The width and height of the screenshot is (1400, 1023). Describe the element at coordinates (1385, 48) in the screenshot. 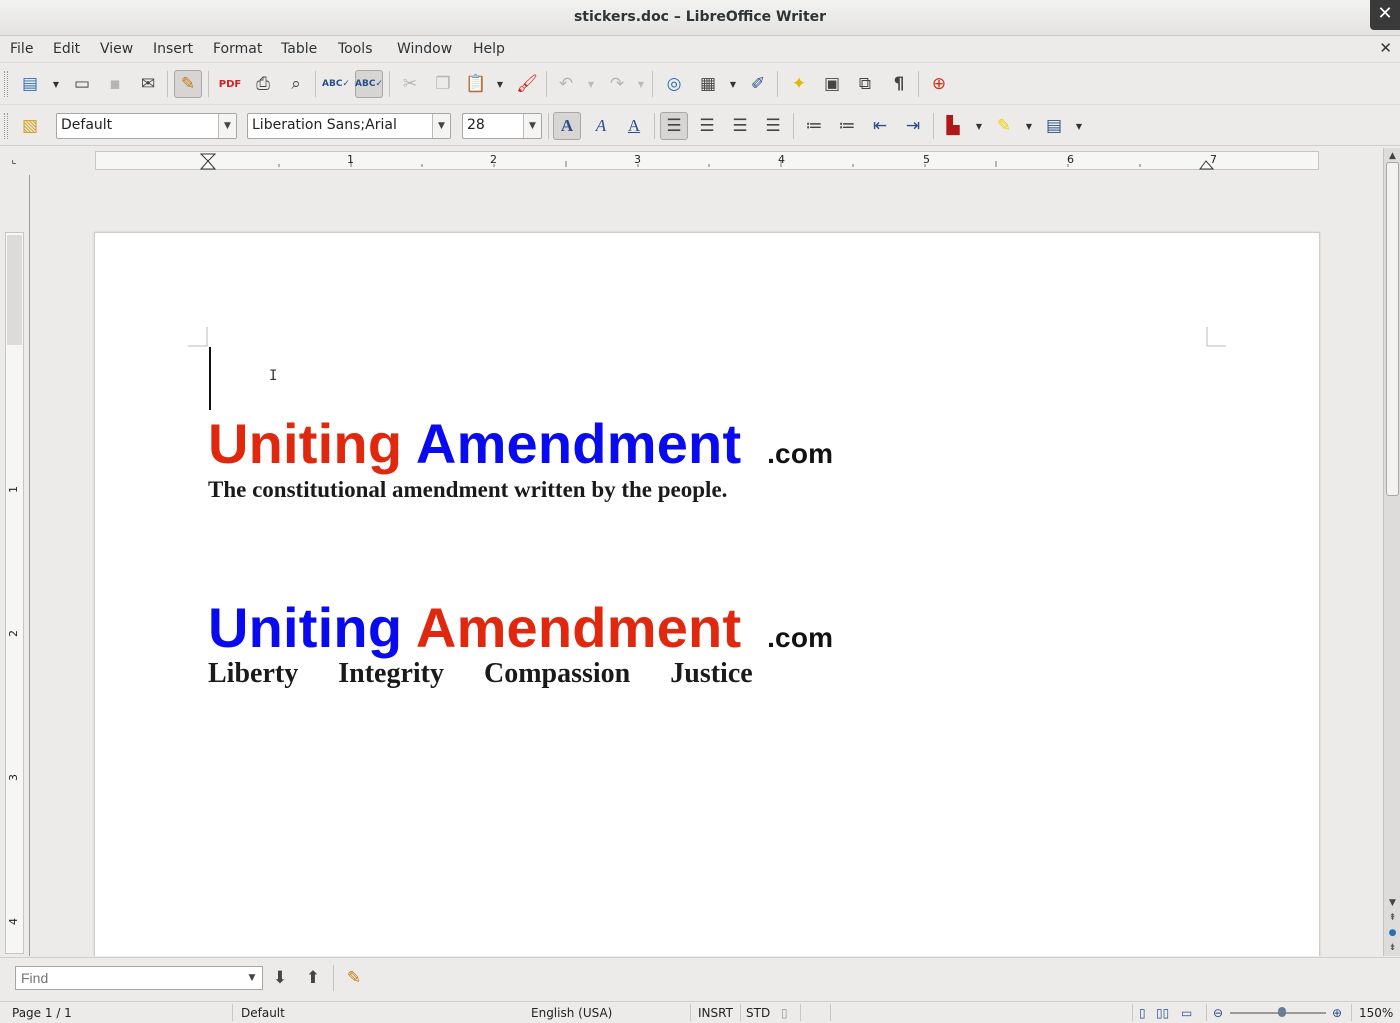

I see `close-document-icon: ✕` at that location.